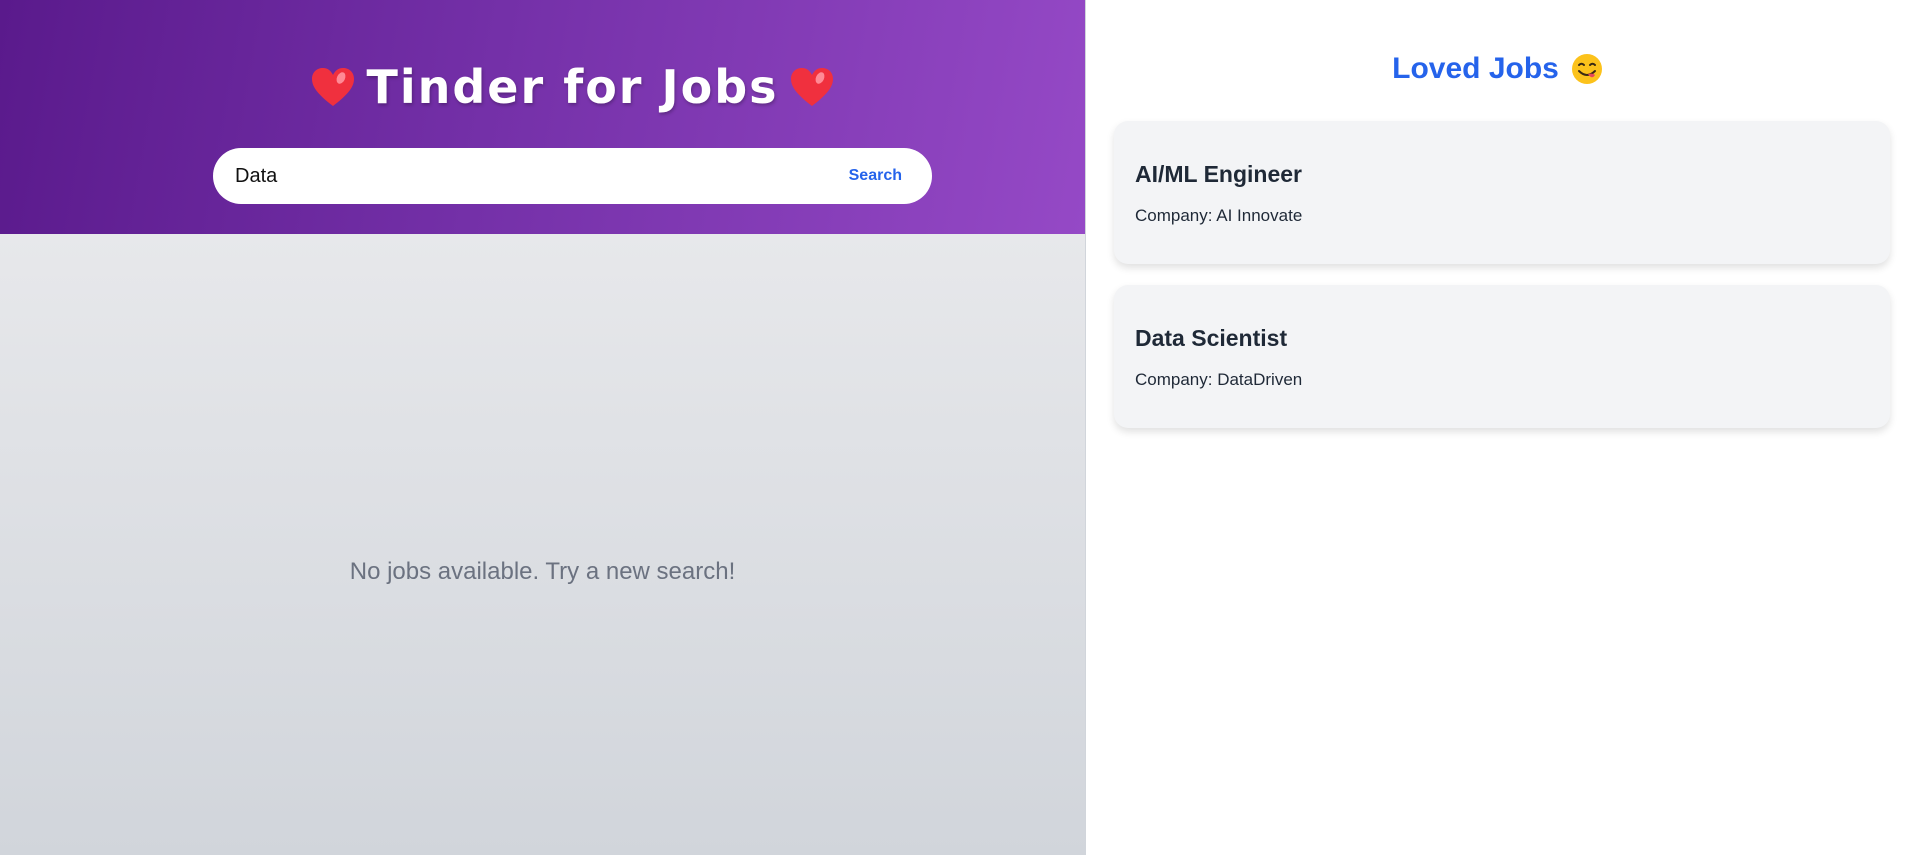 This screenshot has height=855, width=1909. Describe the element at coordinates (1586, 69) in the screenshot. I see `face-savoring-food-emoji-icon` at that location.